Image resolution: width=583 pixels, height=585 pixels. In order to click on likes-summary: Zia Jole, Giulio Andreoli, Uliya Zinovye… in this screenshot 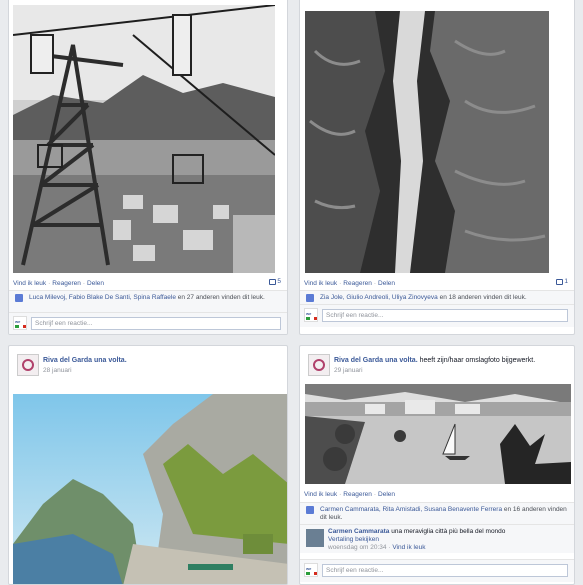, I will do `click(437, 297)`.